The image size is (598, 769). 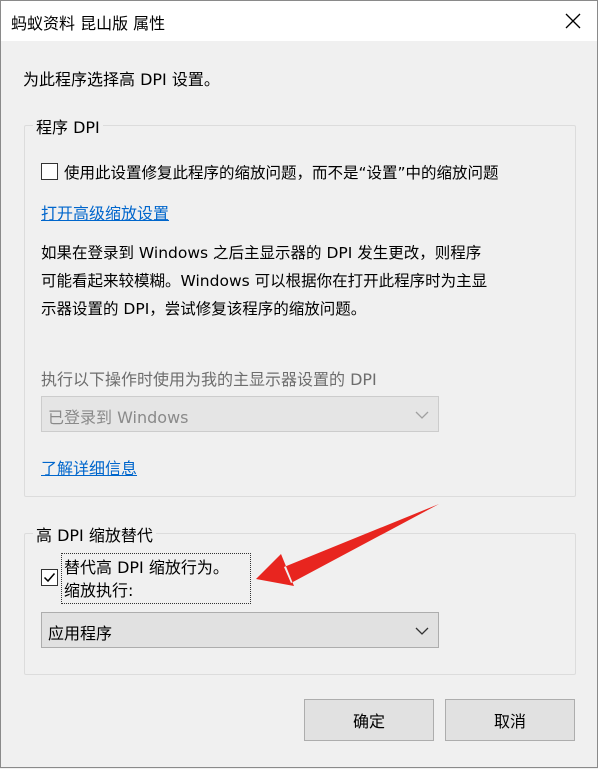 I want to click on dpi-trigger-value: 已登录到 Windows, so click(x=118, y=417).